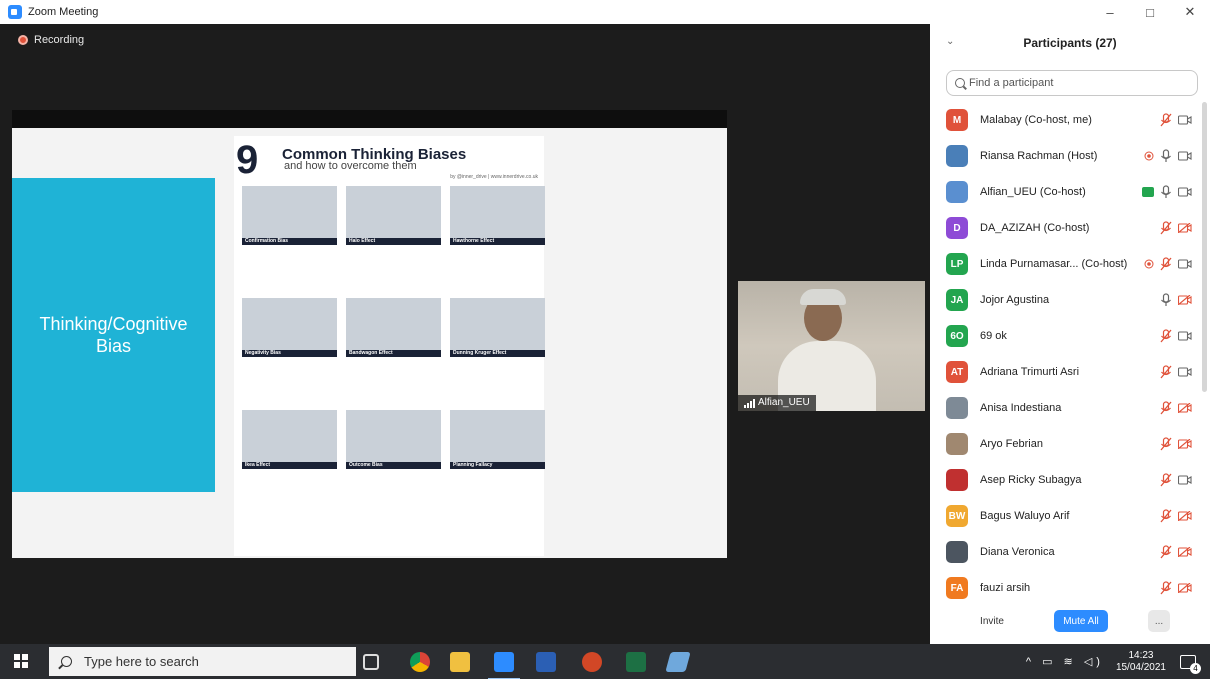  What do you see at coordinates (636, 662) in the screenshot?
I see `excel-icon` at bounding box center [636, 662].